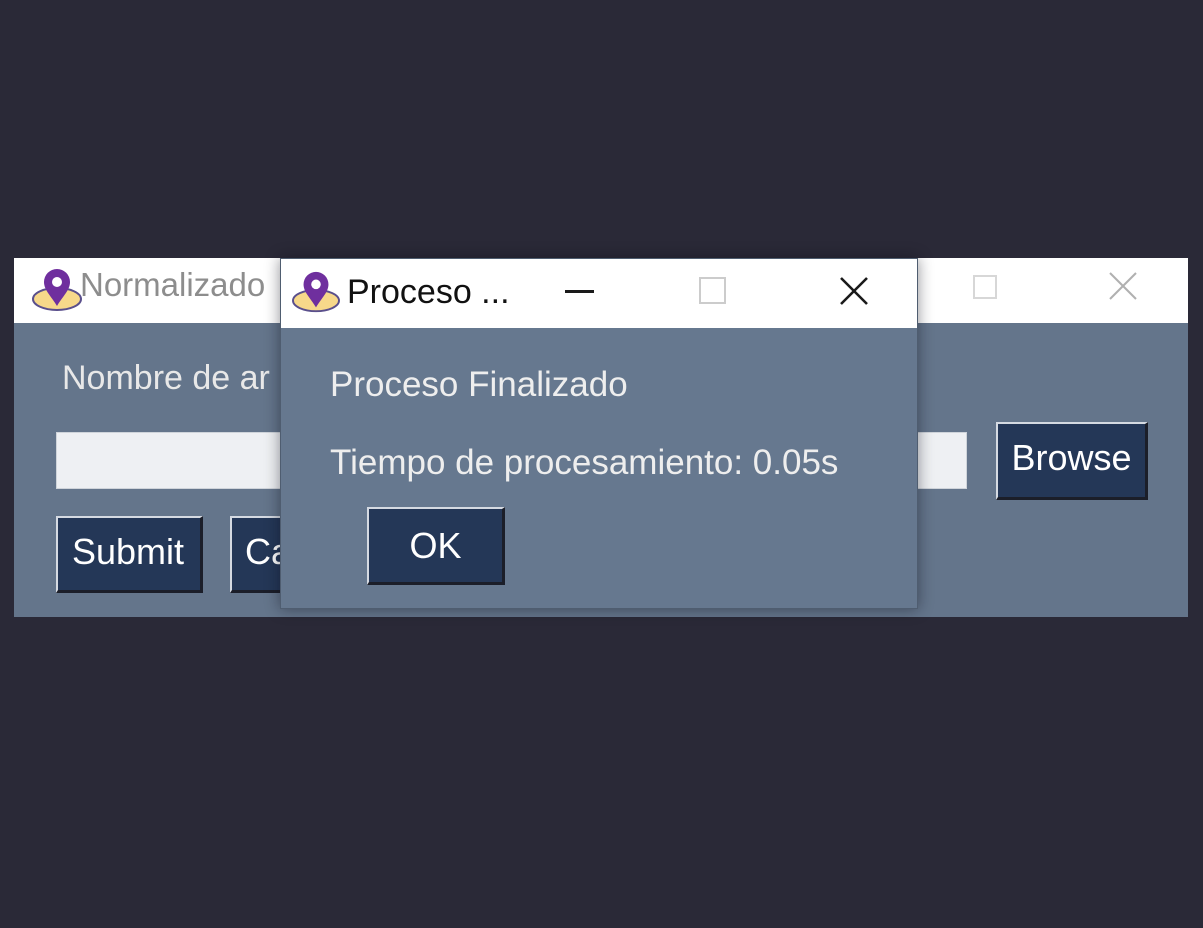  I want to click on submit-button: Submit, so click(129, 554).